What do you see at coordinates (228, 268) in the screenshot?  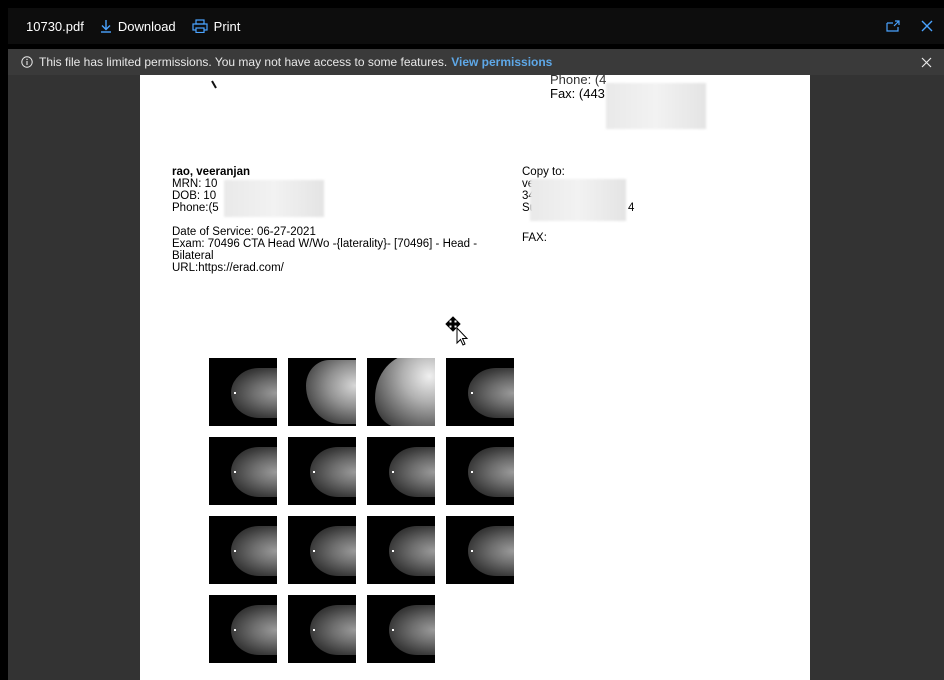 I see `url-line: URL:https://erad.com/` at bounding box center [228, 268].